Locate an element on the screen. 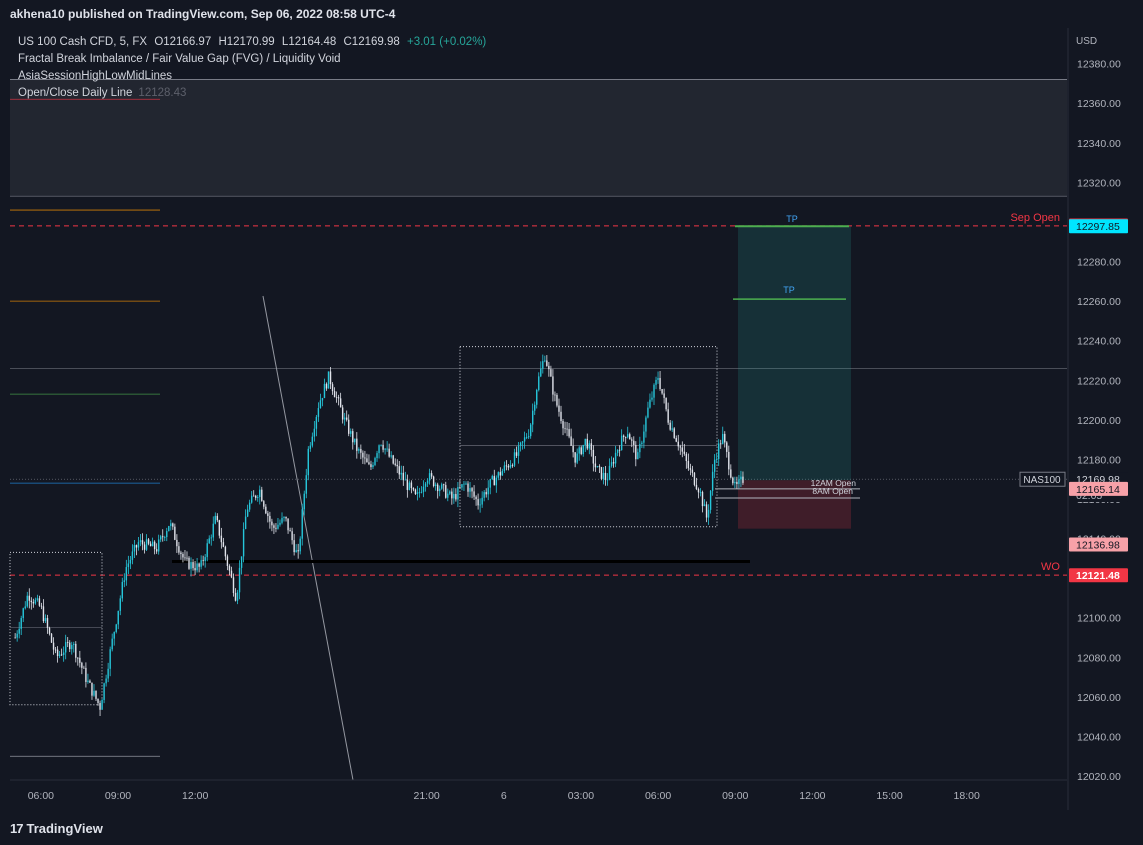  tradingview-logo: 17 TradingView is located at coordinates (56, 828).